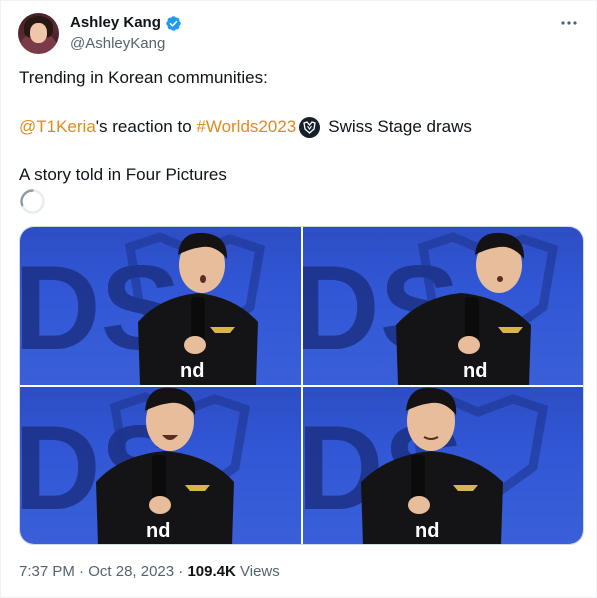 The height and width of the screenshot is (598, 597). Describe the element at coordinates (47, 571) in the screenshot. I see `tweet-time: 7:37 PM` at that location.